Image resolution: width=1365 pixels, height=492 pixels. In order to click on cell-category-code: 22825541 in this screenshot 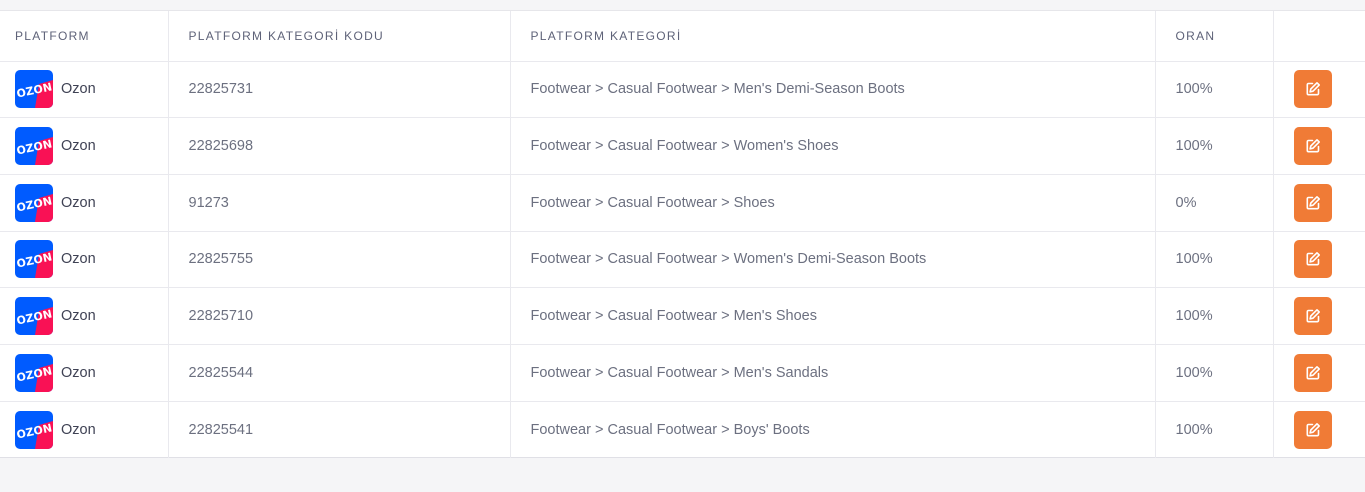, I will do `click(339, 429)`.